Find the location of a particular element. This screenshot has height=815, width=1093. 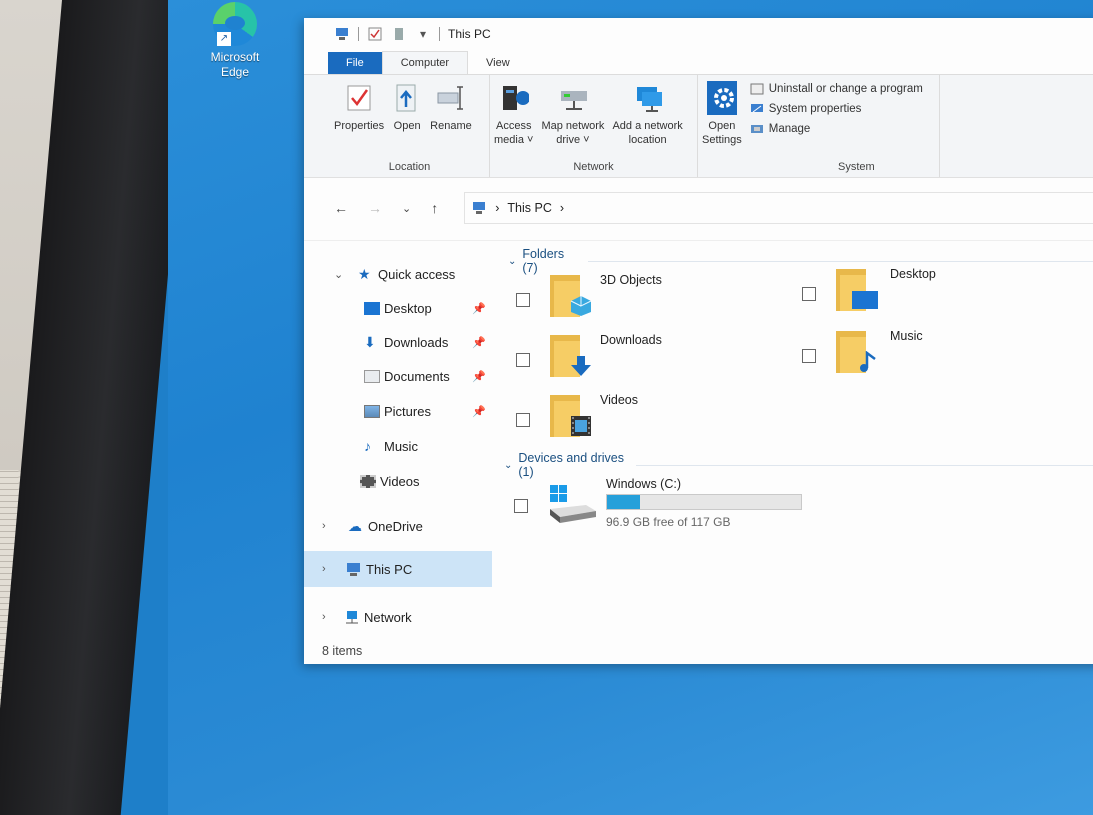

title-bar: ▾ This PC is located at coordinates (698, 34).